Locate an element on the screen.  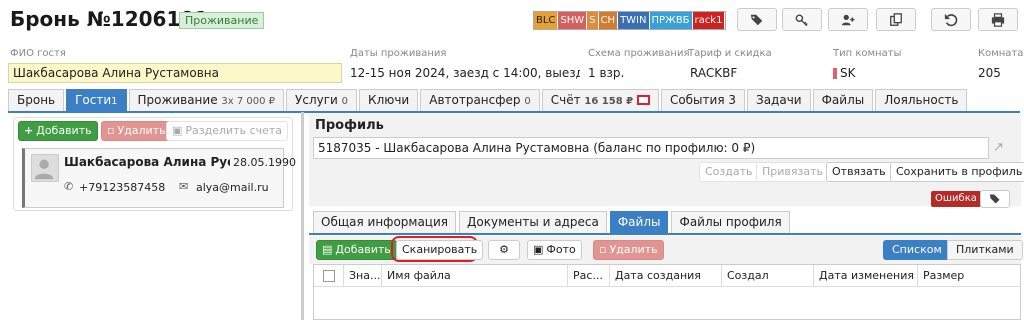
photo-button: ▣ Фото is located at coordinates (554, 250).